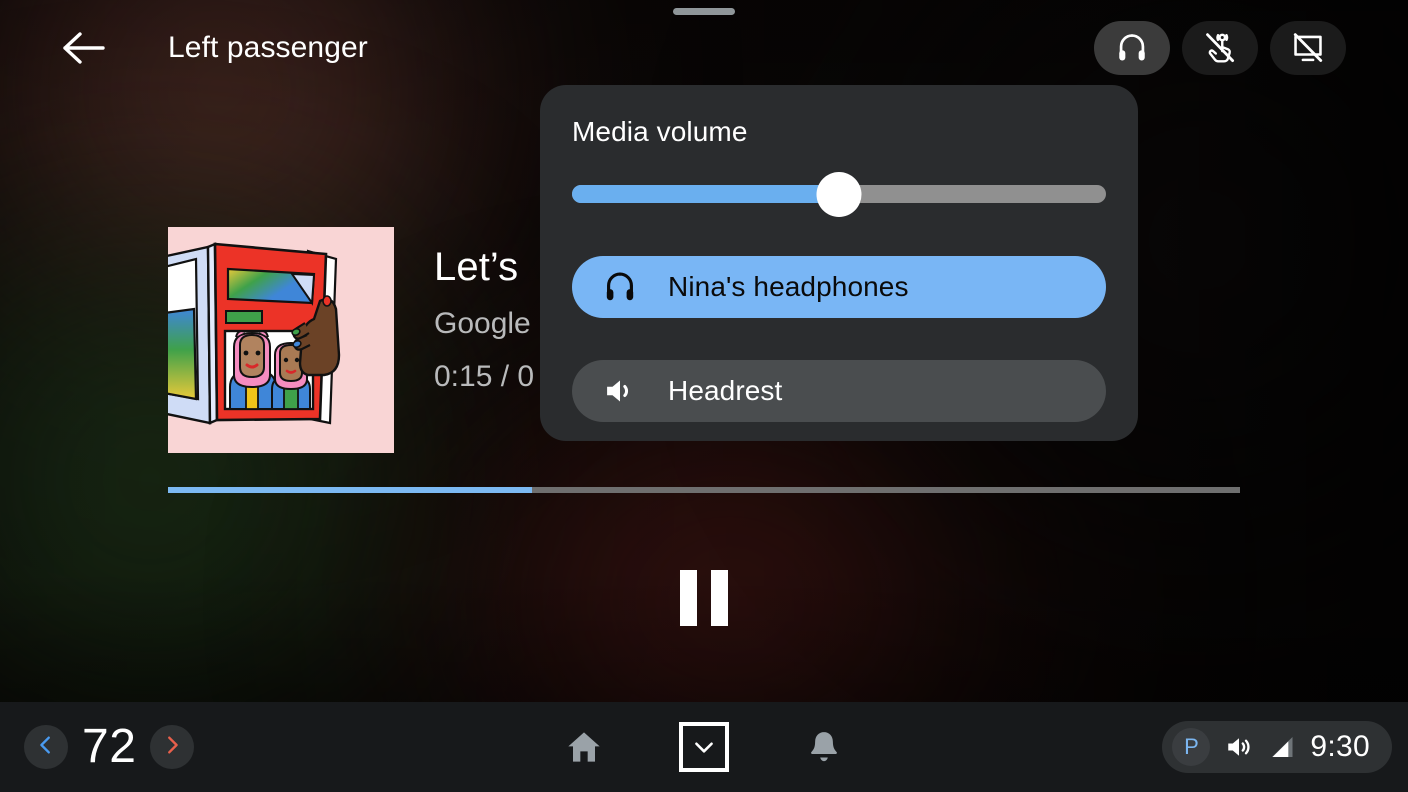 The height and width of the screenshot is (792, 1408). Describe the element at coordinates (704, 48) in the screenshot. I see `top-bar: Left passenger` at that location.